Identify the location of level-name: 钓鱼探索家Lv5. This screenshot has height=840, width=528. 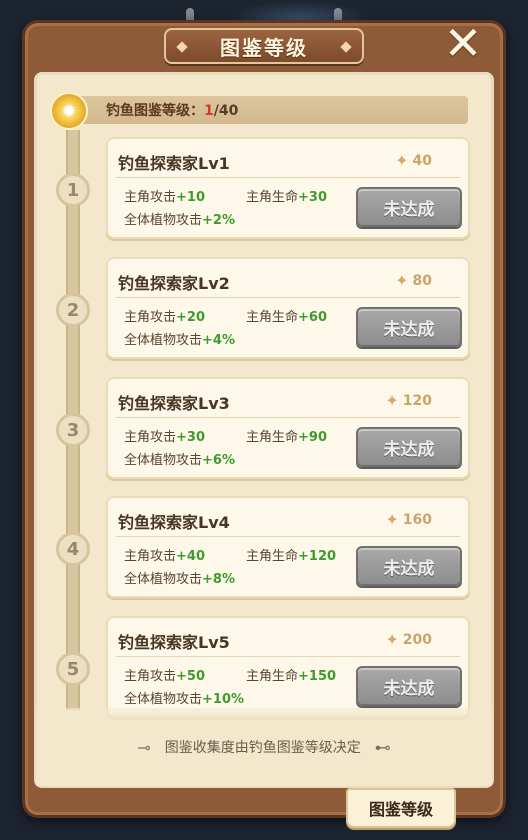
(174, 642).